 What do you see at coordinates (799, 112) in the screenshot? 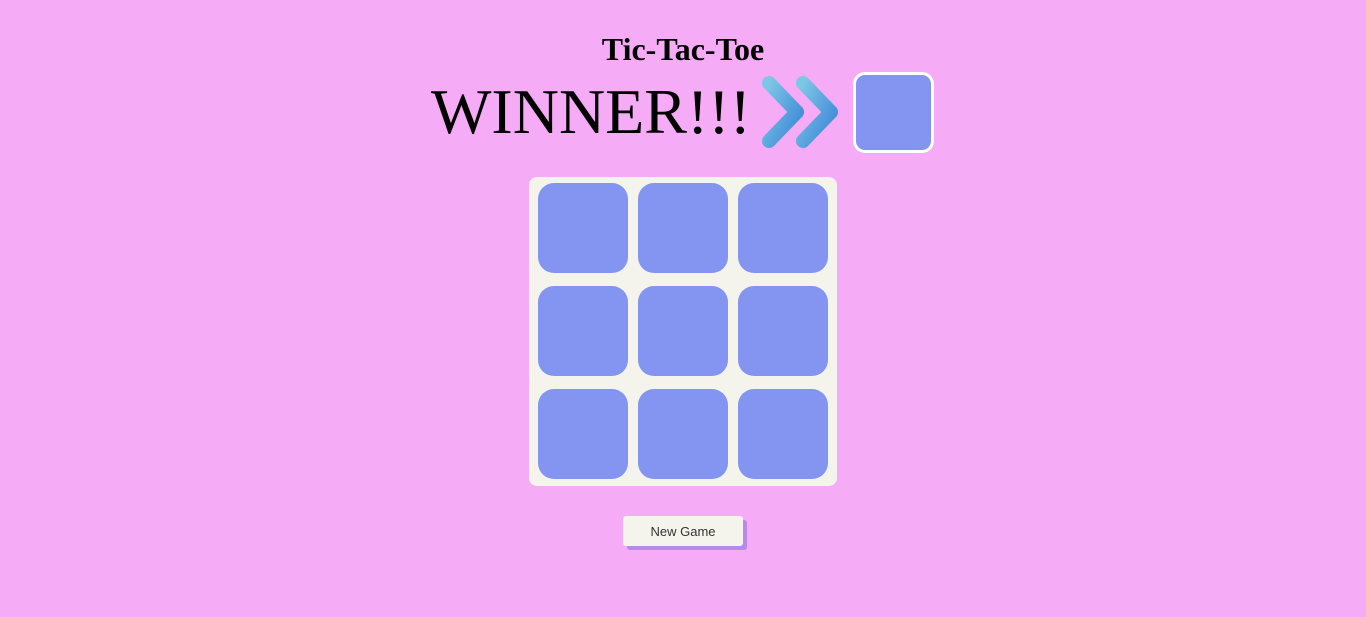
I see `double-chevron-right-icon` at bounding box center [799, 112].